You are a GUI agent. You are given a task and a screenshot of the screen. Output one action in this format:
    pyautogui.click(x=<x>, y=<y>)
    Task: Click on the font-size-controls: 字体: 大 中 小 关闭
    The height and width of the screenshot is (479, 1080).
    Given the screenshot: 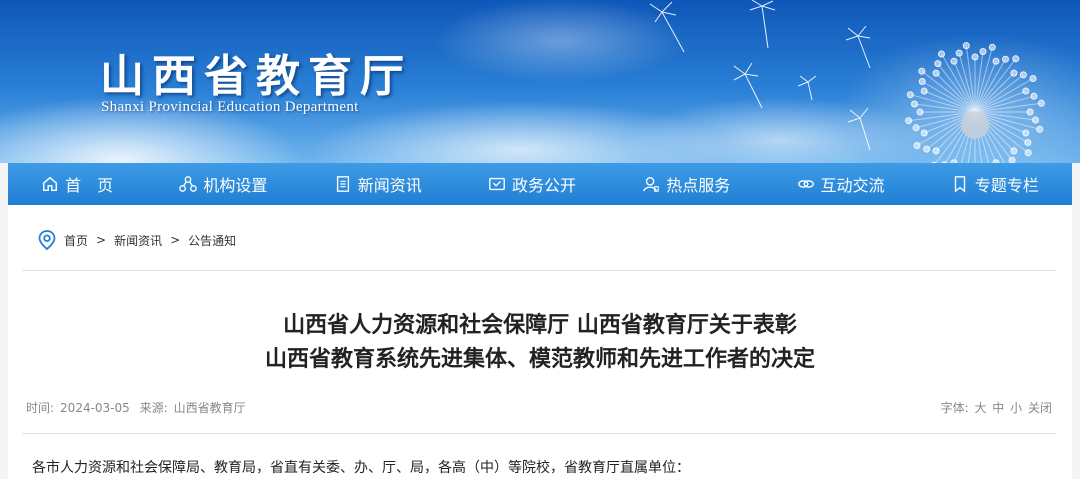 What is the action you would take?
    pyautogui.click(x=995, y=407)
    